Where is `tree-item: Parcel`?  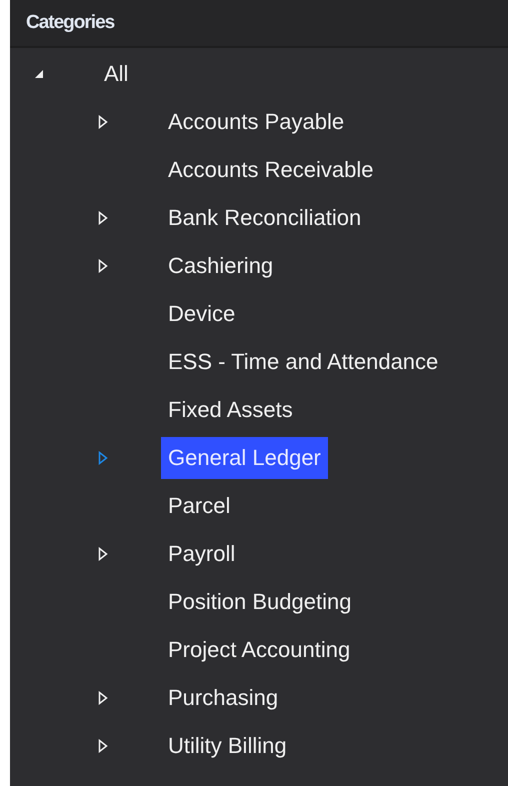
tree-item: Parcel is located at coordinates (199, 506).